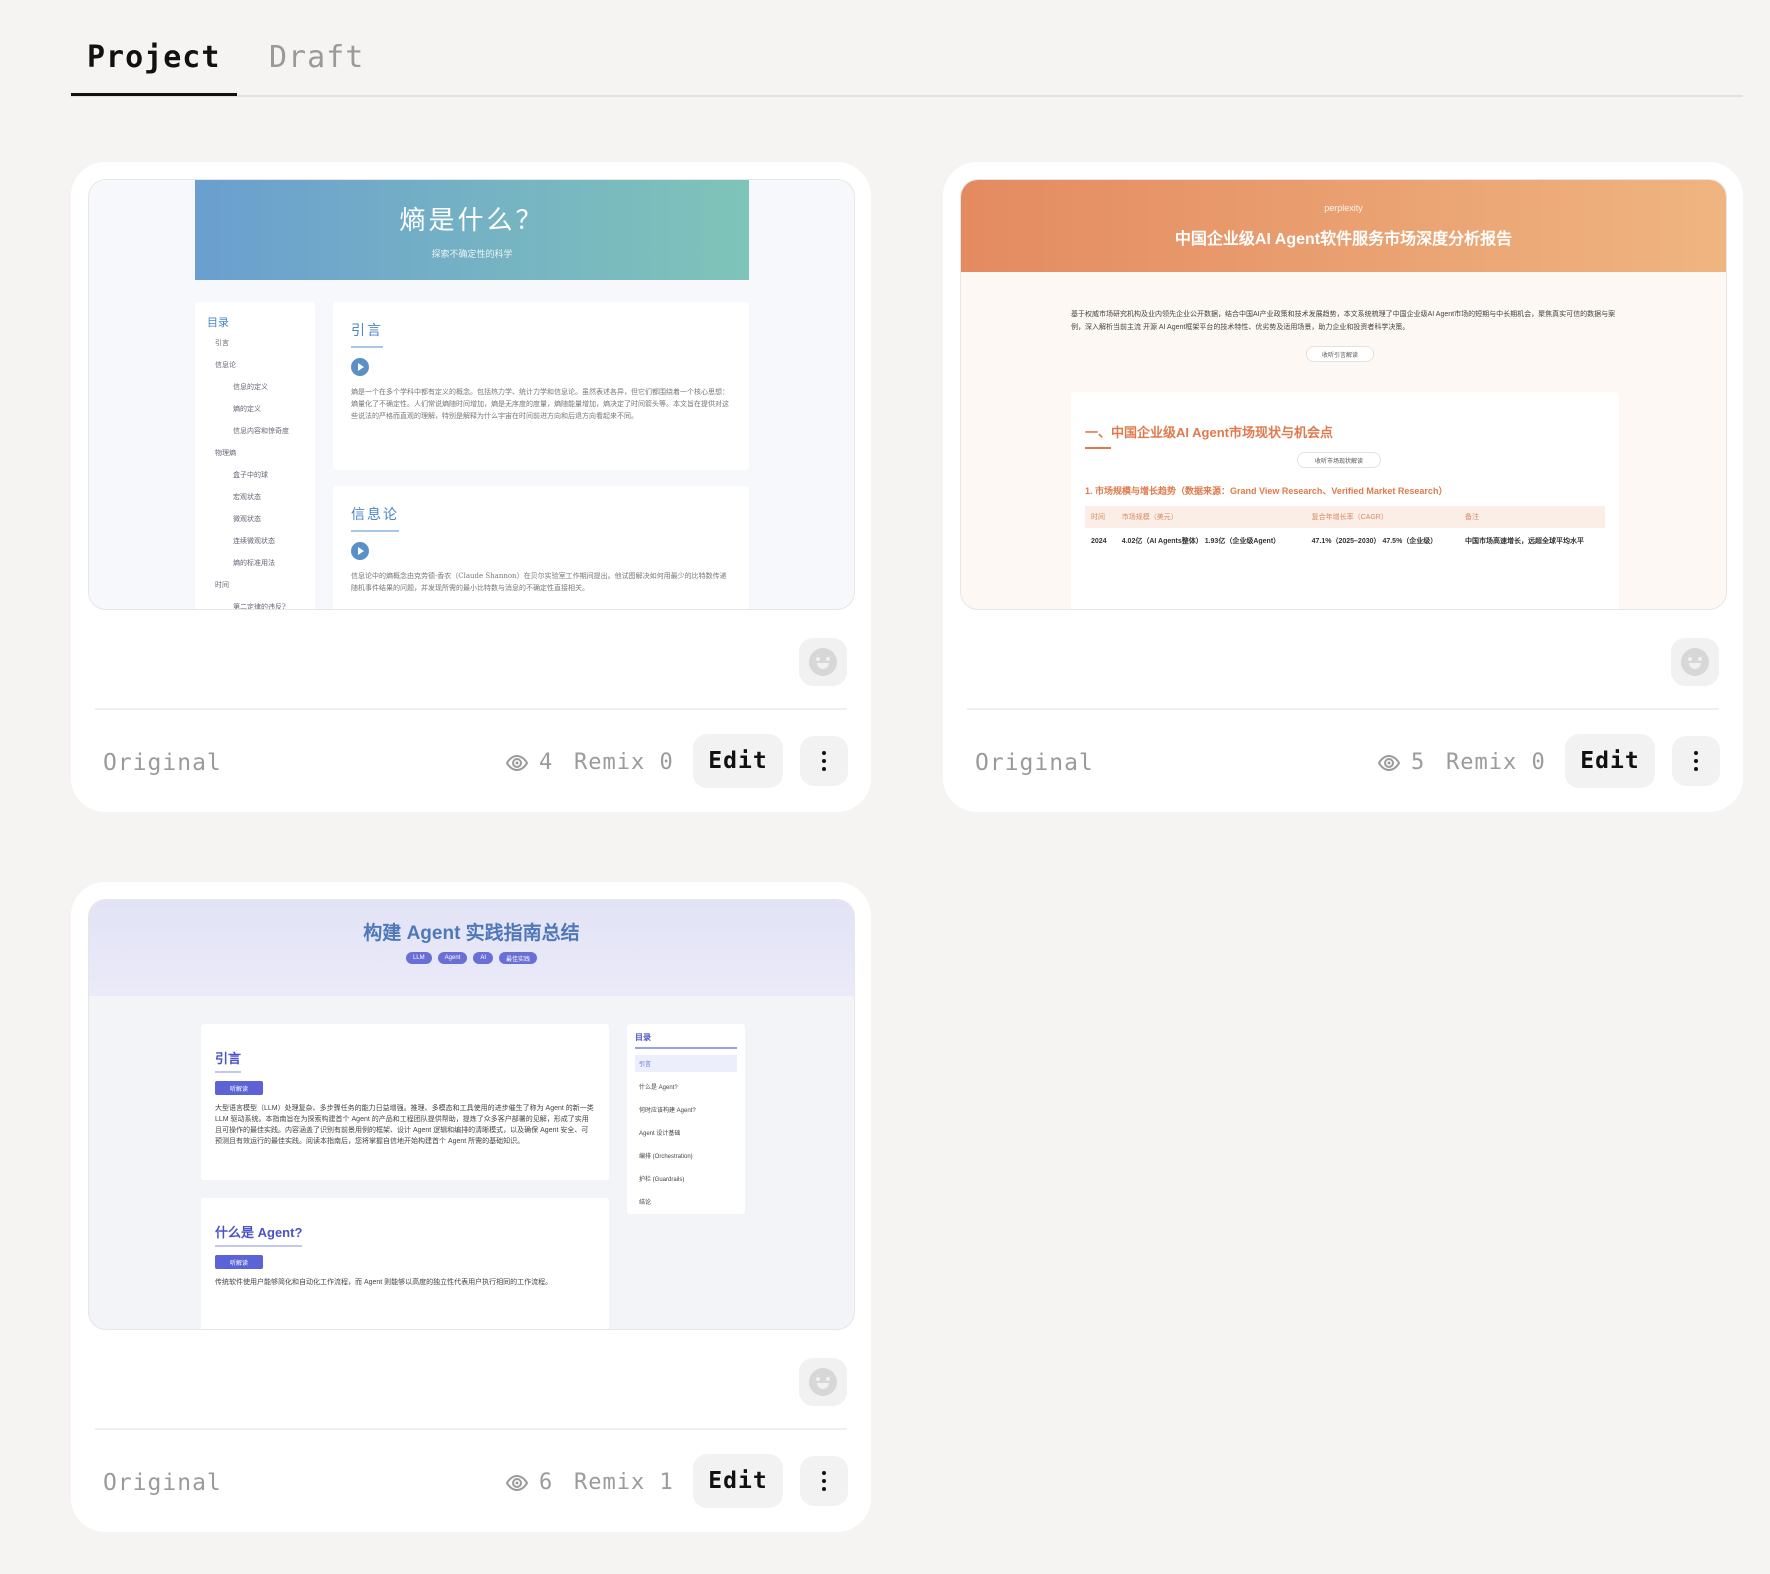 Image resolution: width=1770 pixels, height=1574 pixels. I want to click on table-header: 时间, so click(1100, 517).